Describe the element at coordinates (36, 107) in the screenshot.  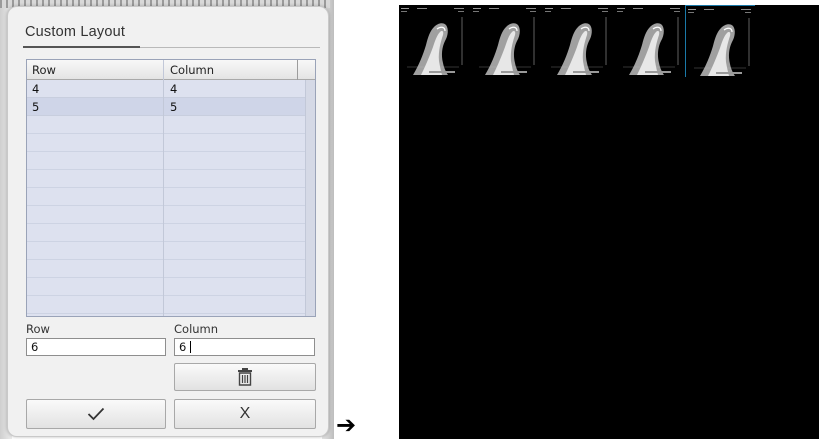
I see `cell-row: 5` at that location.